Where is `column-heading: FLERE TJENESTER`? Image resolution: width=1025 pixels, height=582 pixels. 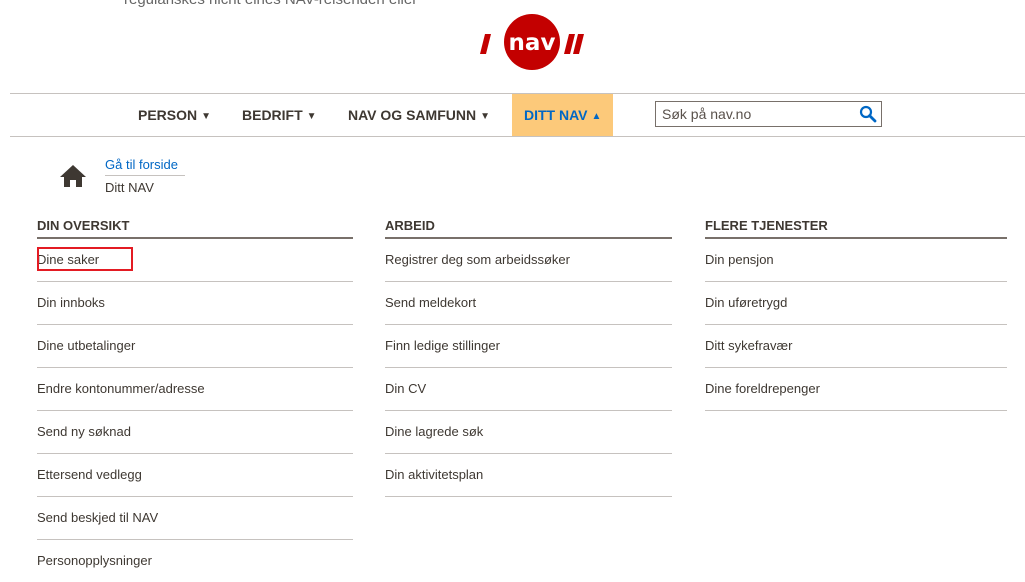
column-heading: FLERE TJENESTER is located at coordinates (856, 228).